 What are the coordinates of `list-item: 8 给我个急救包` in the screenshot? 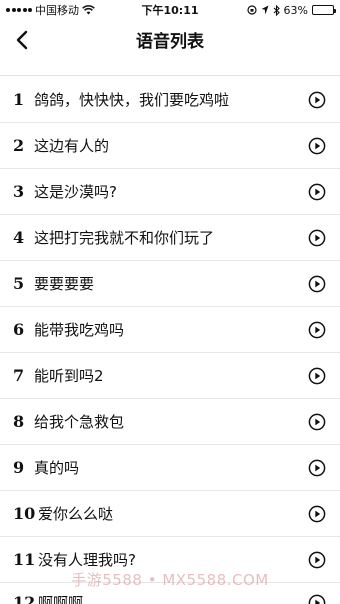 It's located at (170, 422).